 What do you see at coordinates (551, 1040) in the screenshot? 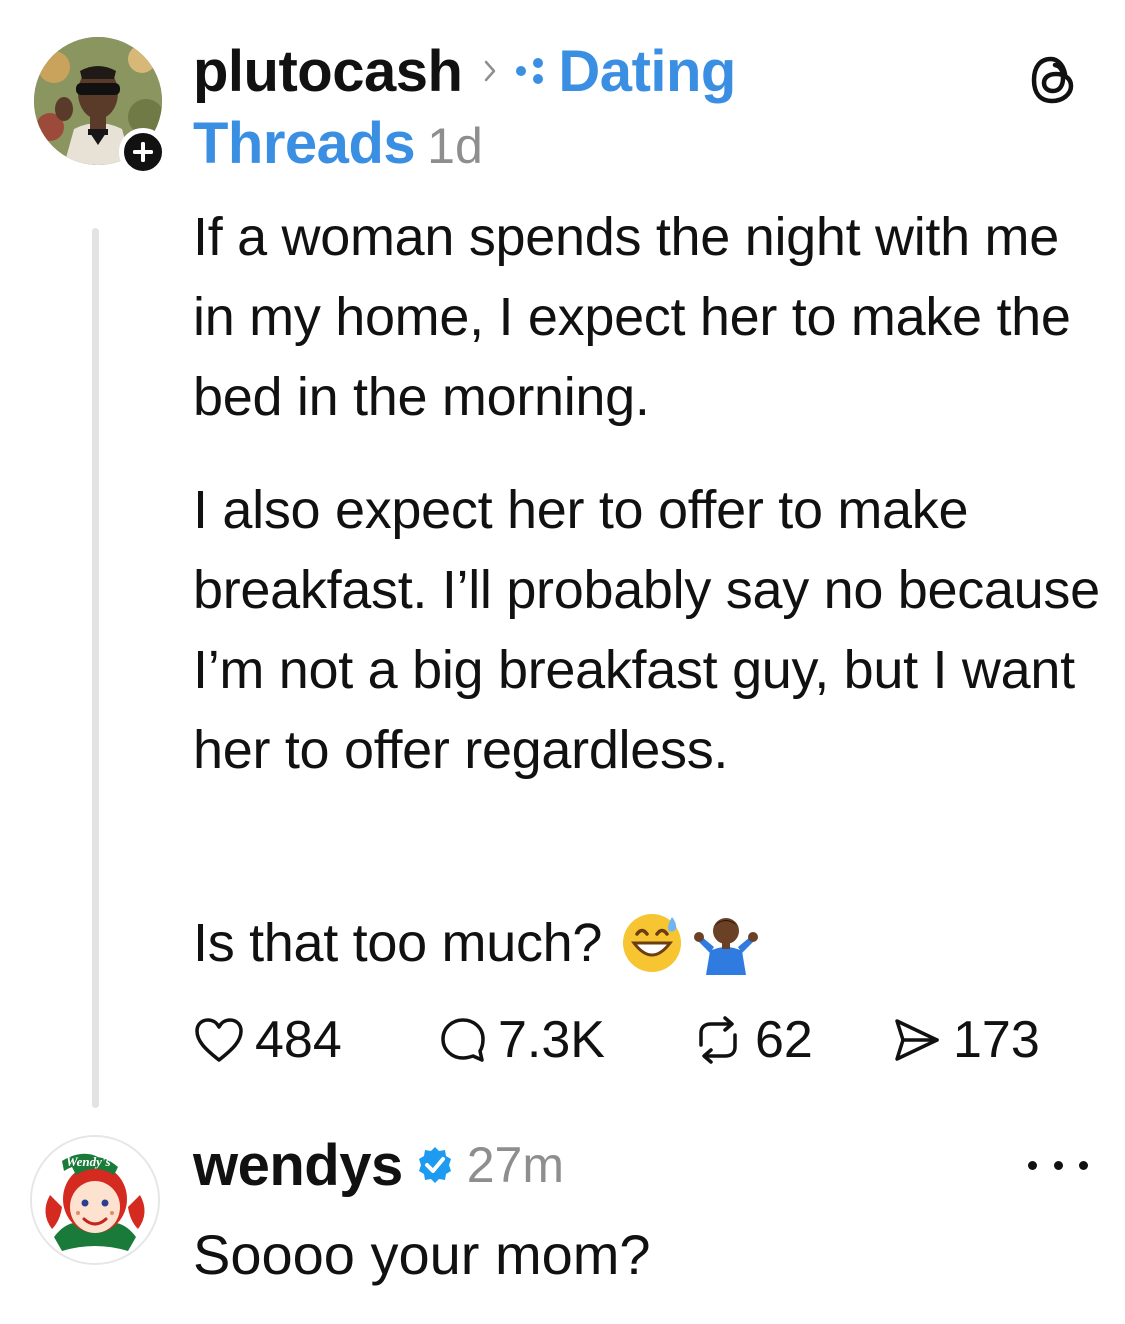
I see `reply-count: 7.3K` at bounding box center [551, 1040].